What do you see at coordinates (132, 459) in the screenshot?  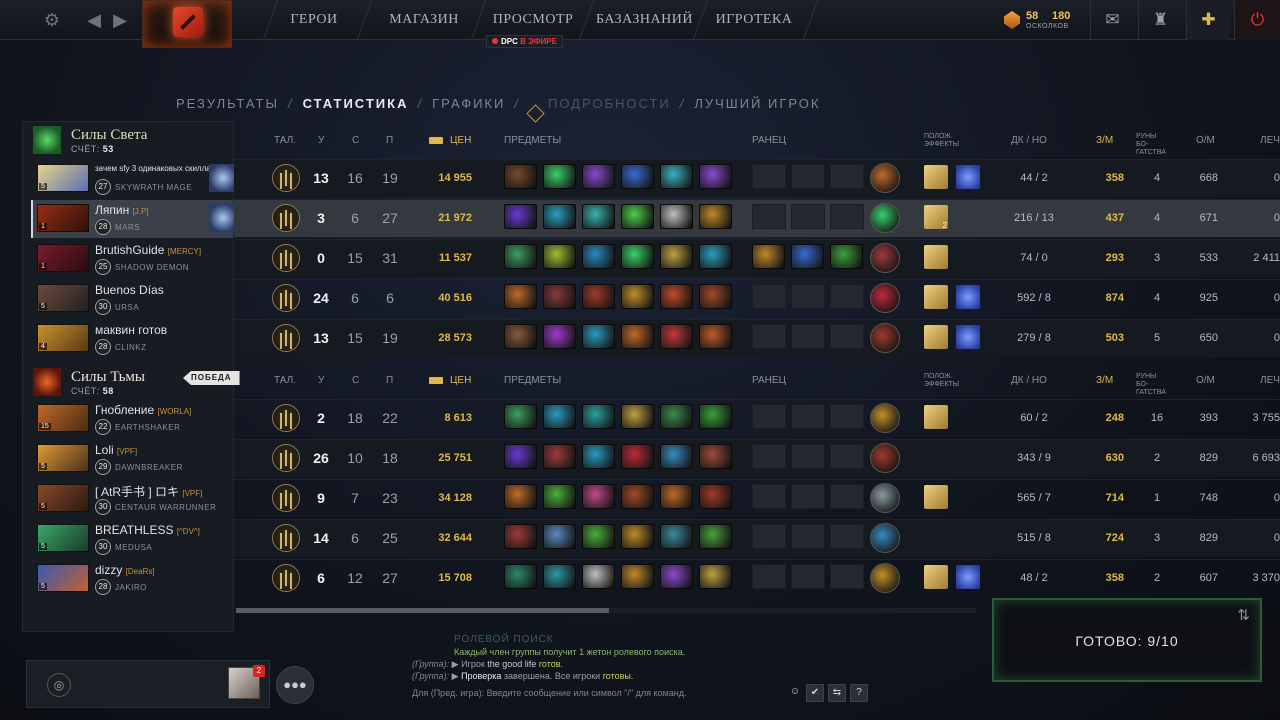 I see `player-row: 5 Loli [VPF] 29 DAWNBREAKER` at bounding box center [132, 459].